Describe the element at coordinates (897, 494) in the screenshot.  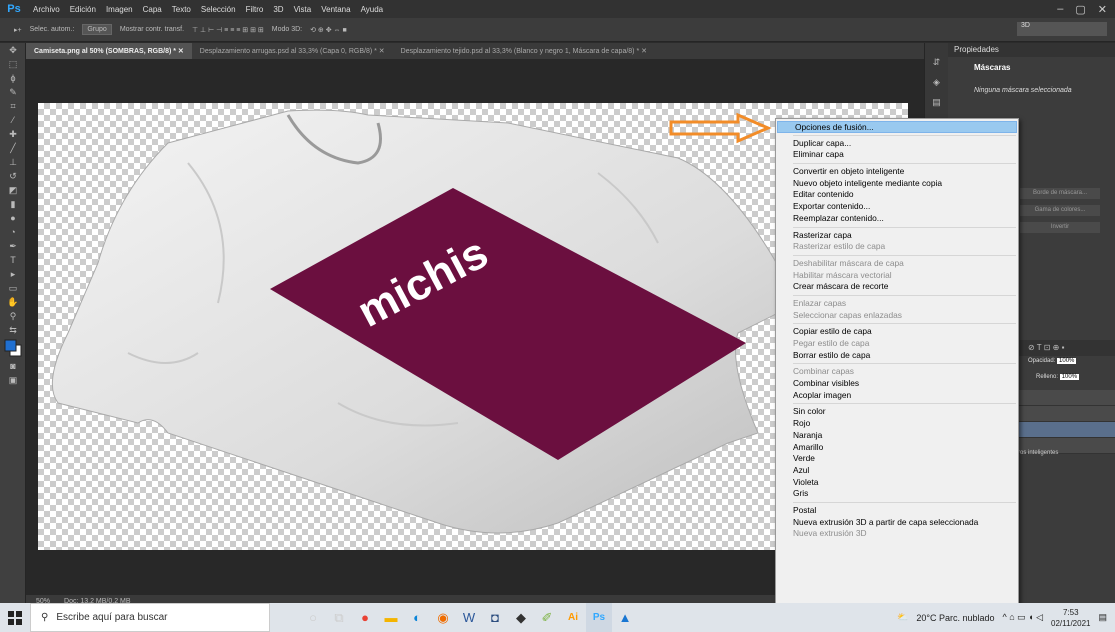
I see `menu-item: Gris` at that location.